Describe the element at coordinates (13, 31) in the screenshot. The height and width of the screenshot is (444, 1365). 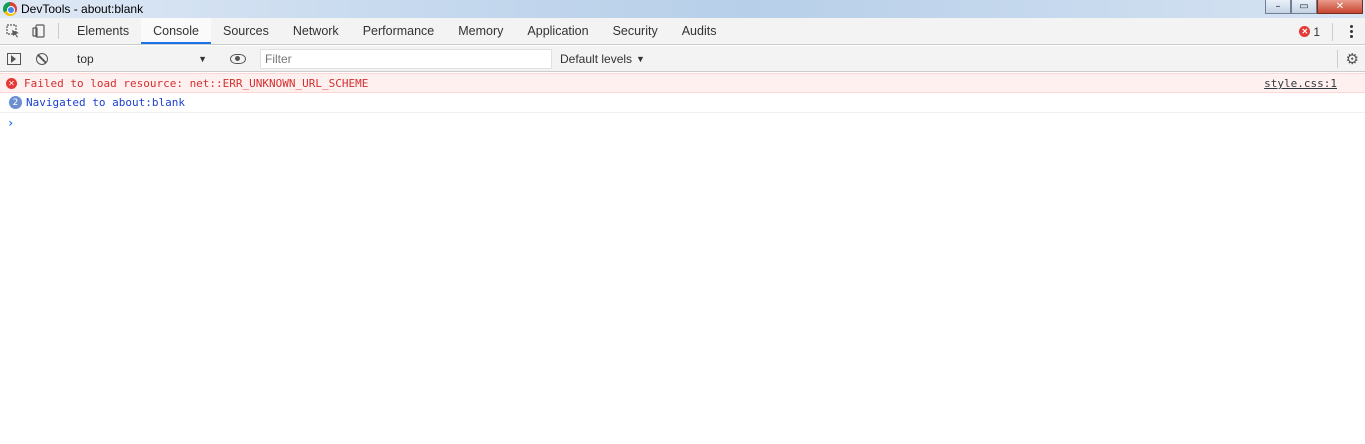
I see `inspect-element-icon` at that location.